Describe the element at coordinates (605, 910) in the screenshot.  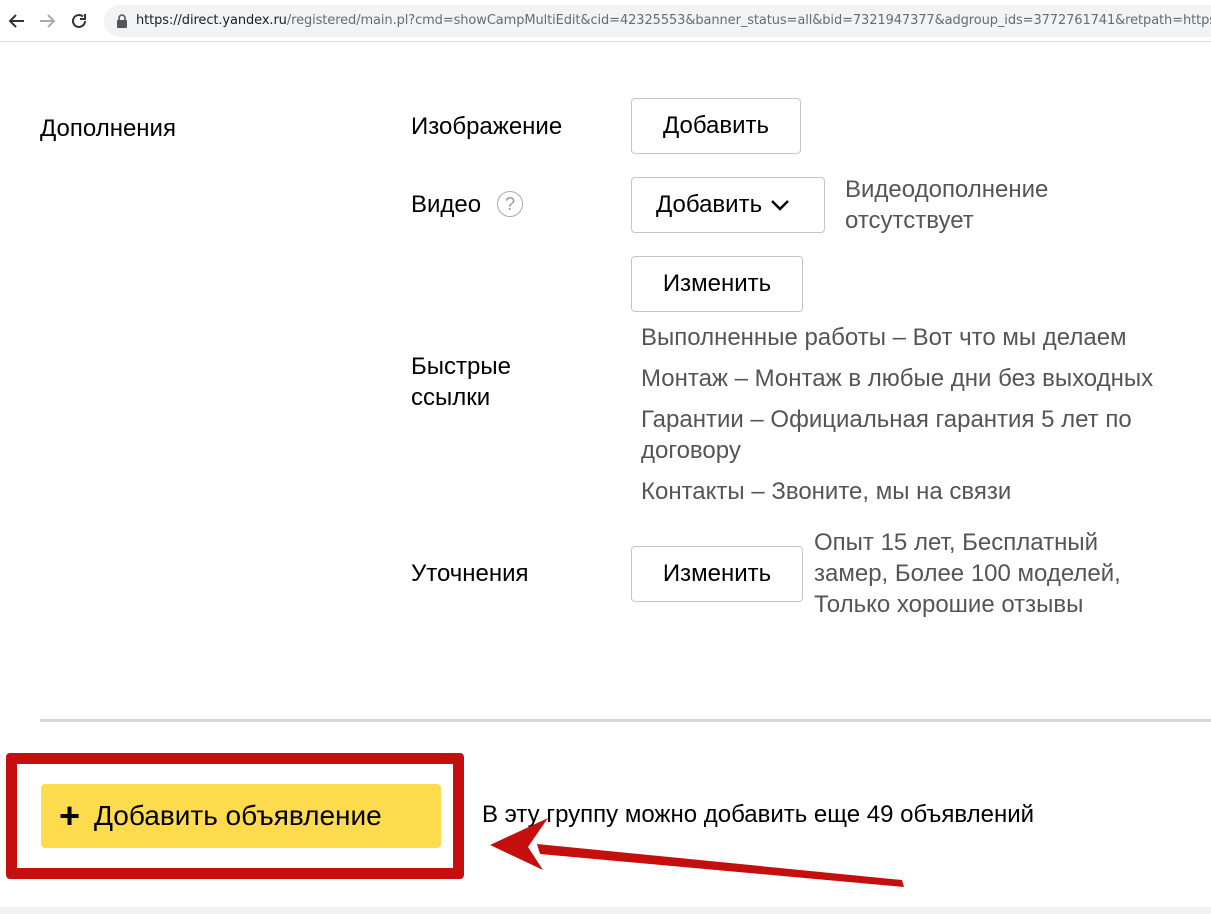
I see `page-bottom-edge` at that location.